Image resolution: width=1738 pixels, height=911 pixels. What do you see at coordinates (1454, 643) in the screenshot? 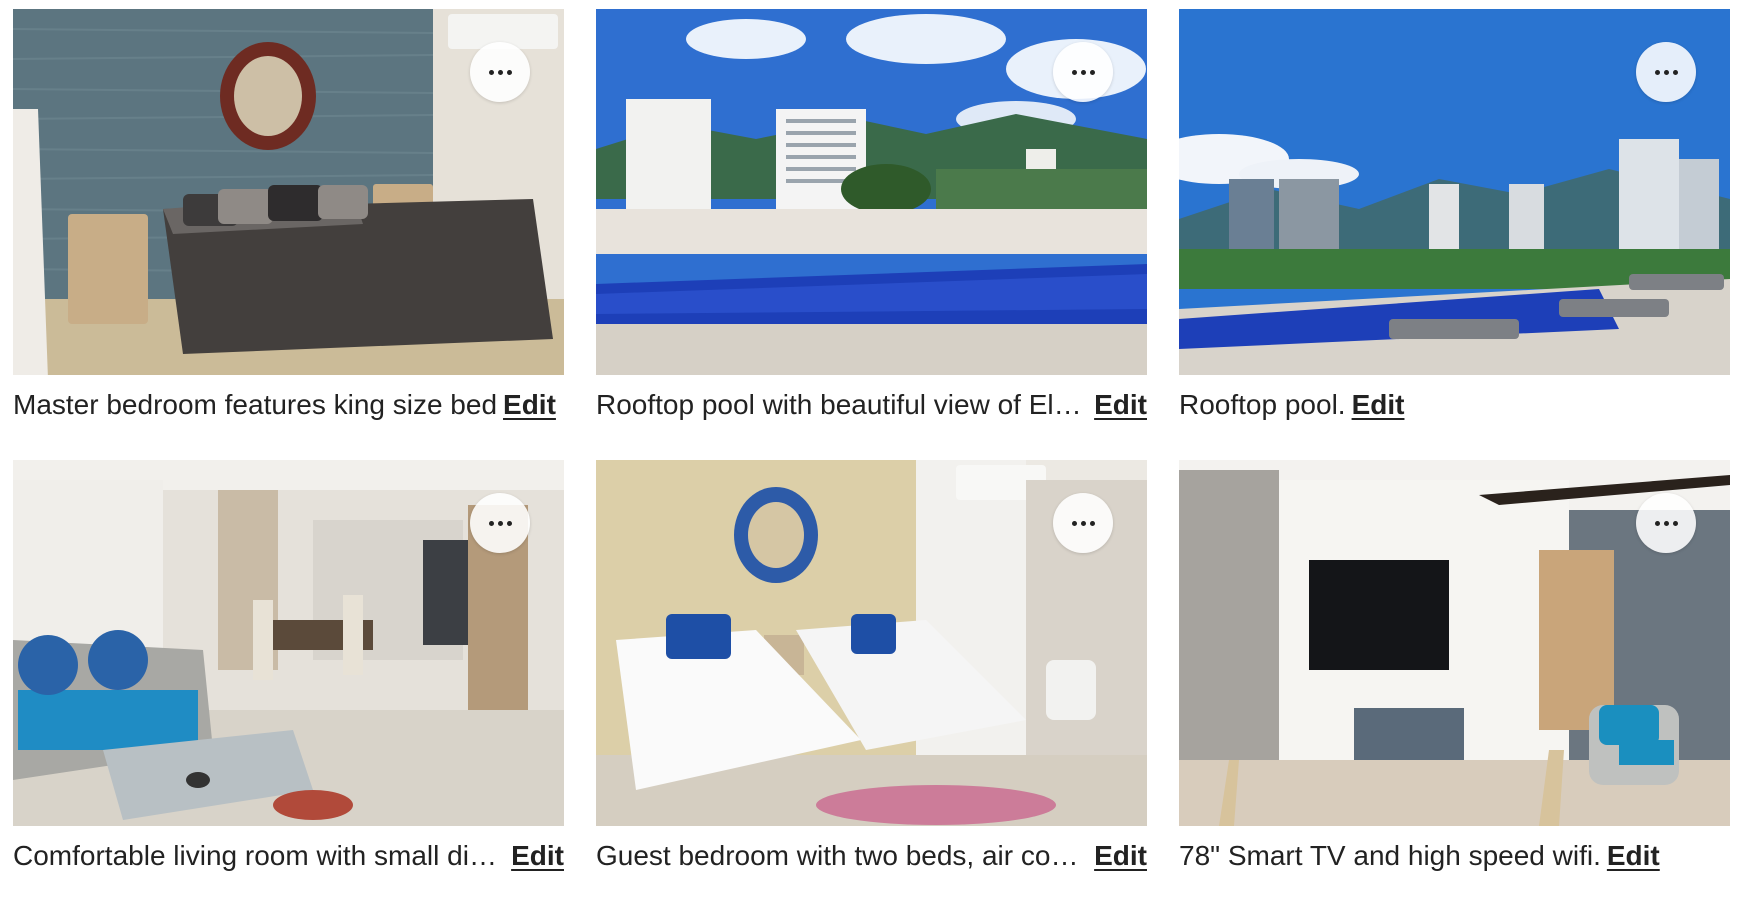
I see `photo-tv-room` at bounding box center [1454, 643].